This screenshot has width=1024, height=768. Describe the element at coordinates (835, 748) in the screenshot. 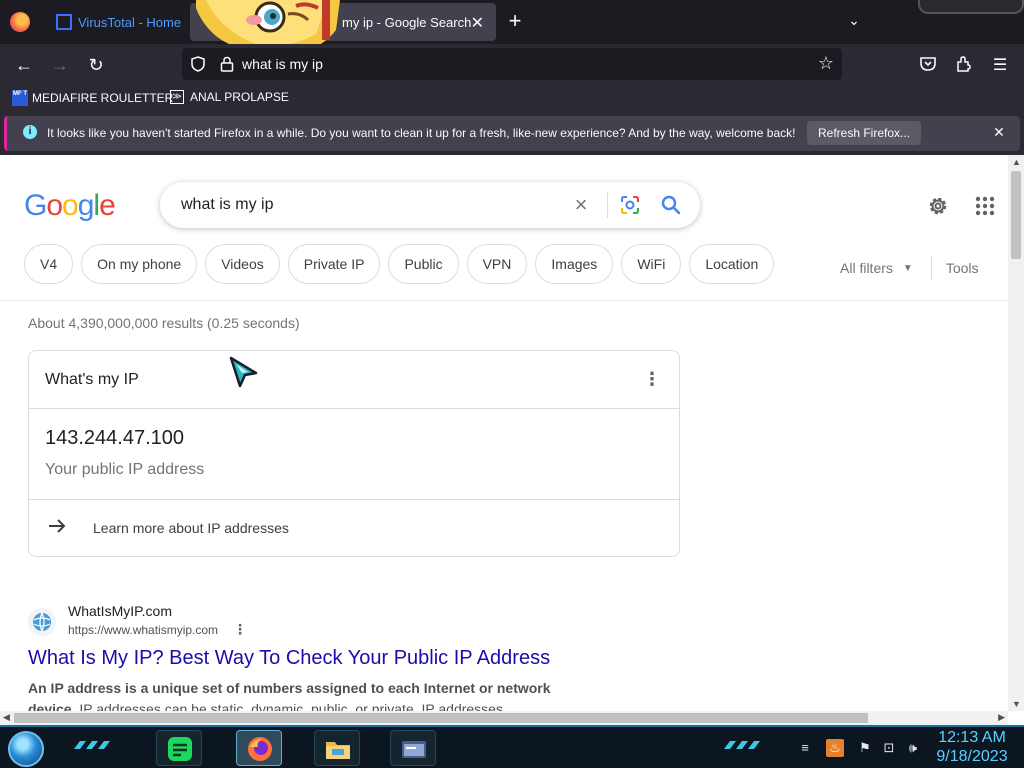

I see `tray-app-icon: ♨` at that location.